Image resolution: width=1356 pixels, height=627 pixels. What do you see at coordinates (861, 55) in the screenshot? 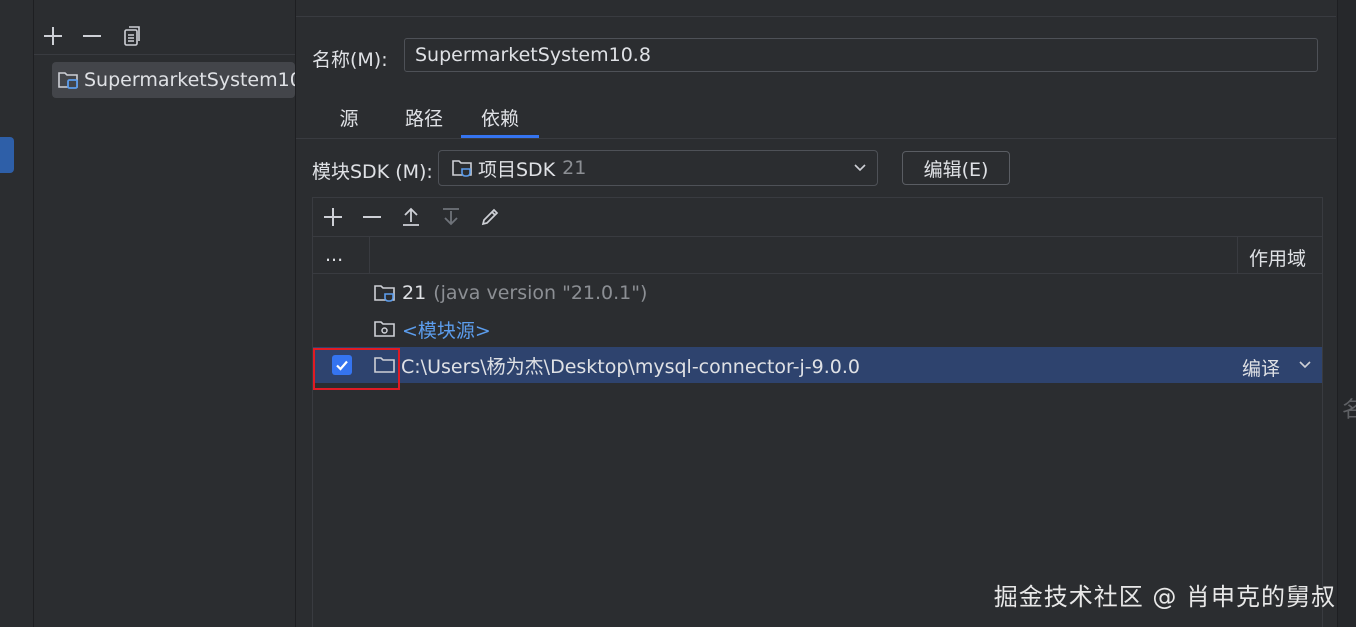
I see `name-input` at bounding box center [861, 55].